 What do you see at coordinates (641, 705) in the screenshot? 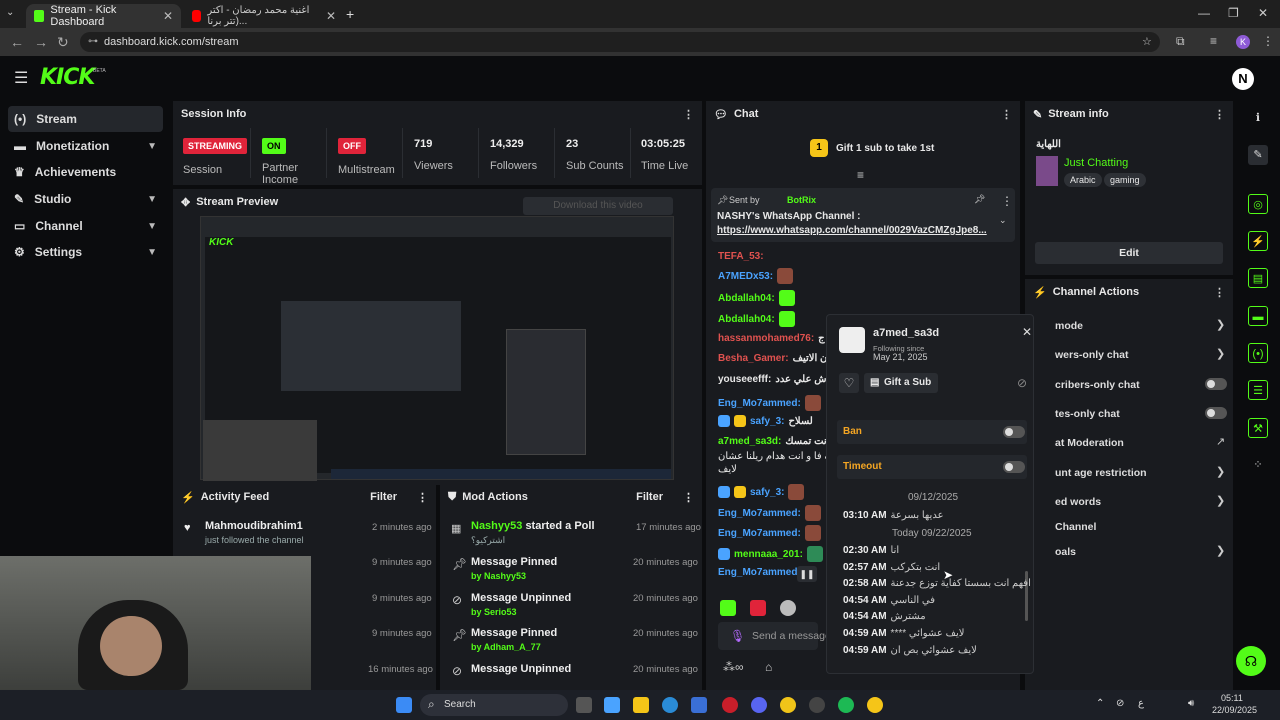
I see `file-explorer-icon` at bounding box center [641, 705].